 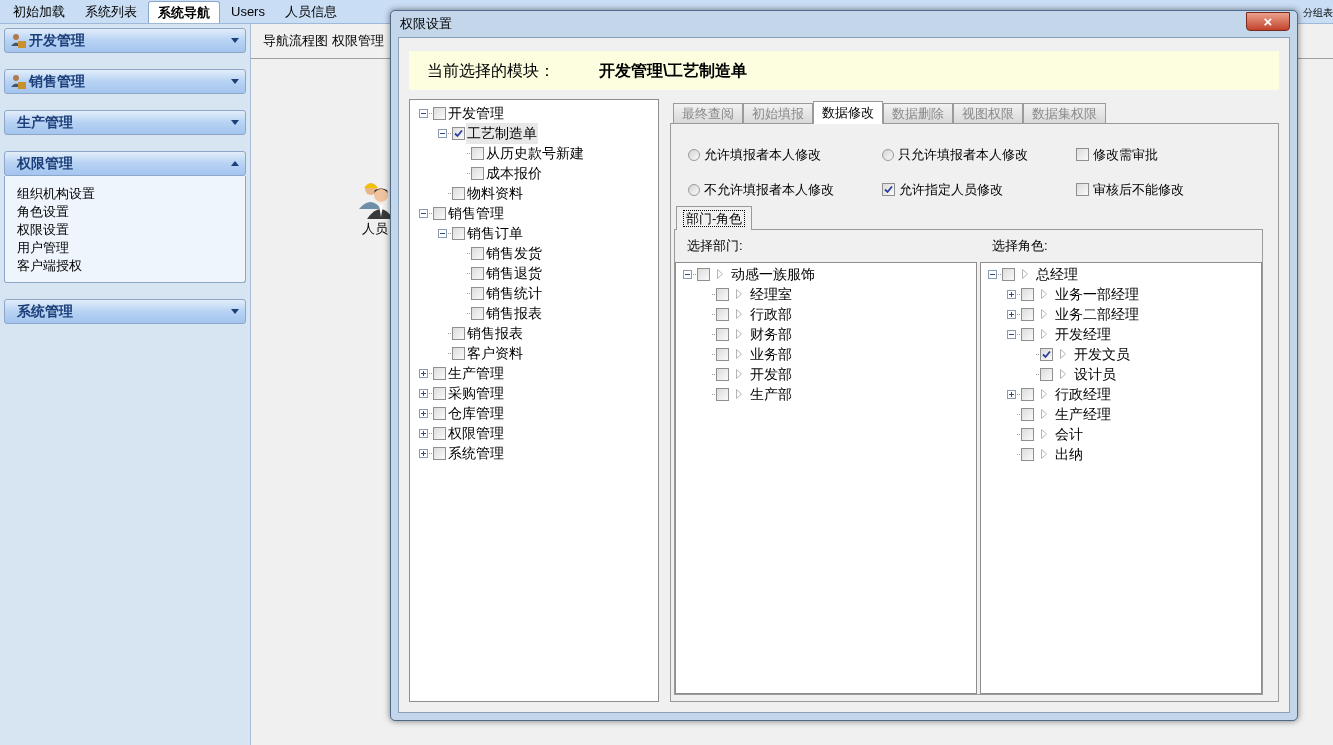 I want to click on tree-item: 开发部, so click(x=771, y=374).